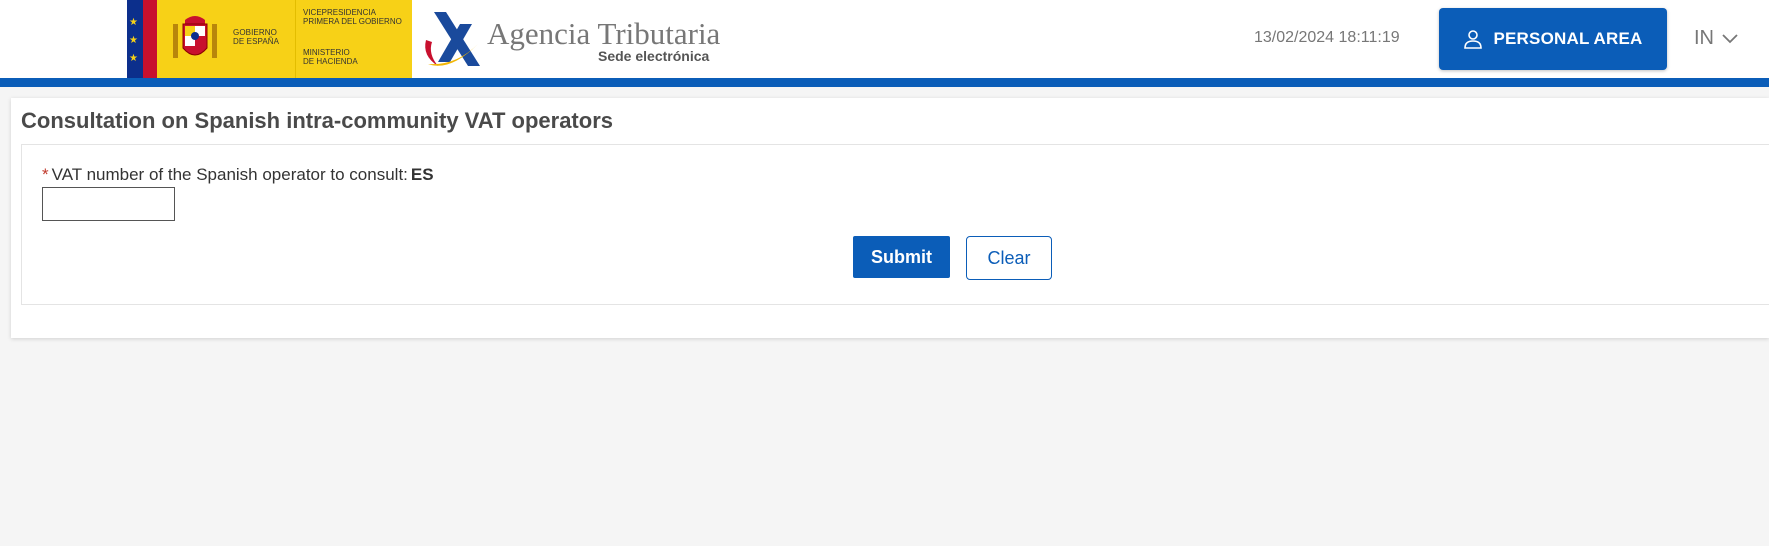 The image size is (1769, 546). What do you see at coordinates (256, 41) in the screenshot?
I see `gov-line2: DE ESPAÑA` at bounding box center [256, 41].